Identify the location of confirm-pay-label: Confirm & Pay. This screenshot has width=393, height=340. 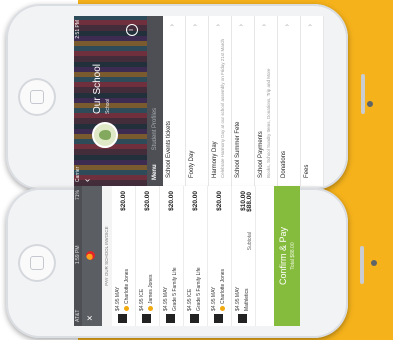
(283, 256).